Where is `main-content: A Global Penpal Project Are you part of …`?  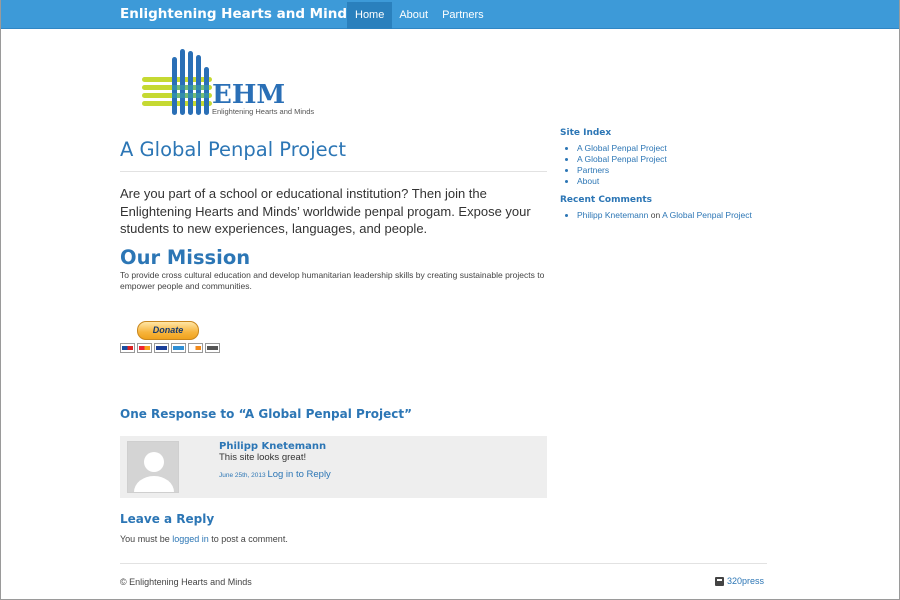
main-content: A Global Penpal Project Are you part of … is located at coordinates (333, 214).